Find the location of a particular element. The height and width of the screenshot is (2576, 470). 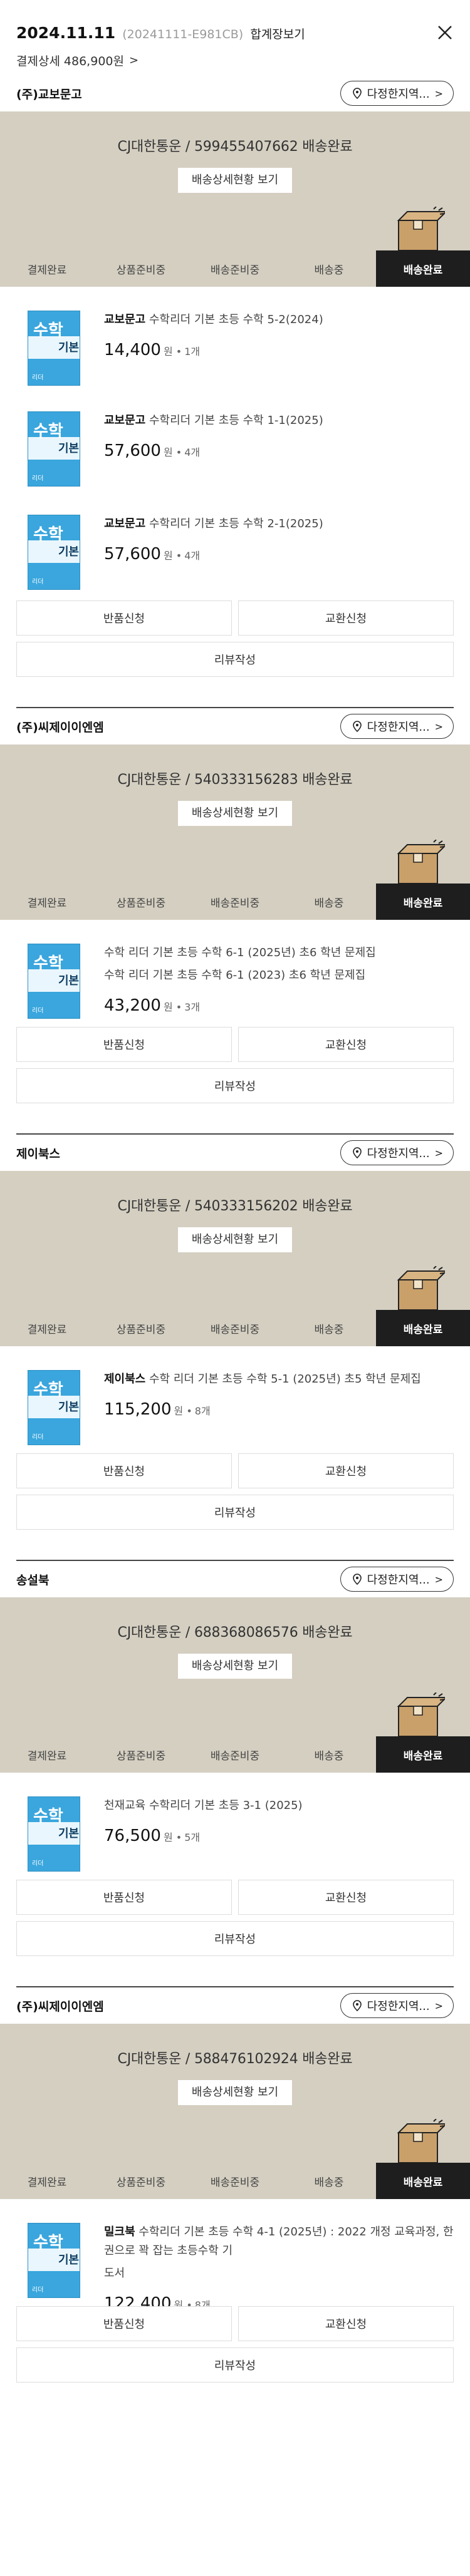

price-value: 57,600 is located at coordinates (132, 450).